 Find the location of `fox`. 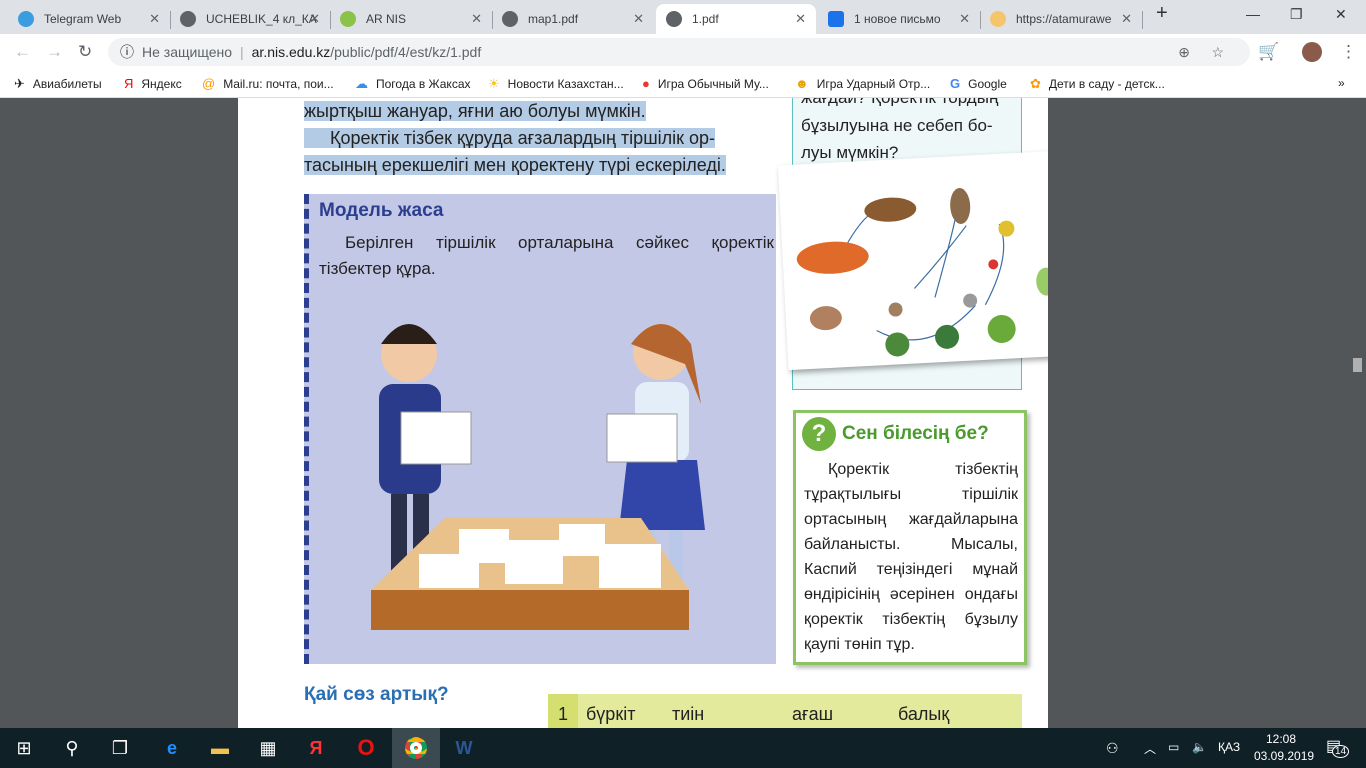

fox is located at coordinates (832, 257).